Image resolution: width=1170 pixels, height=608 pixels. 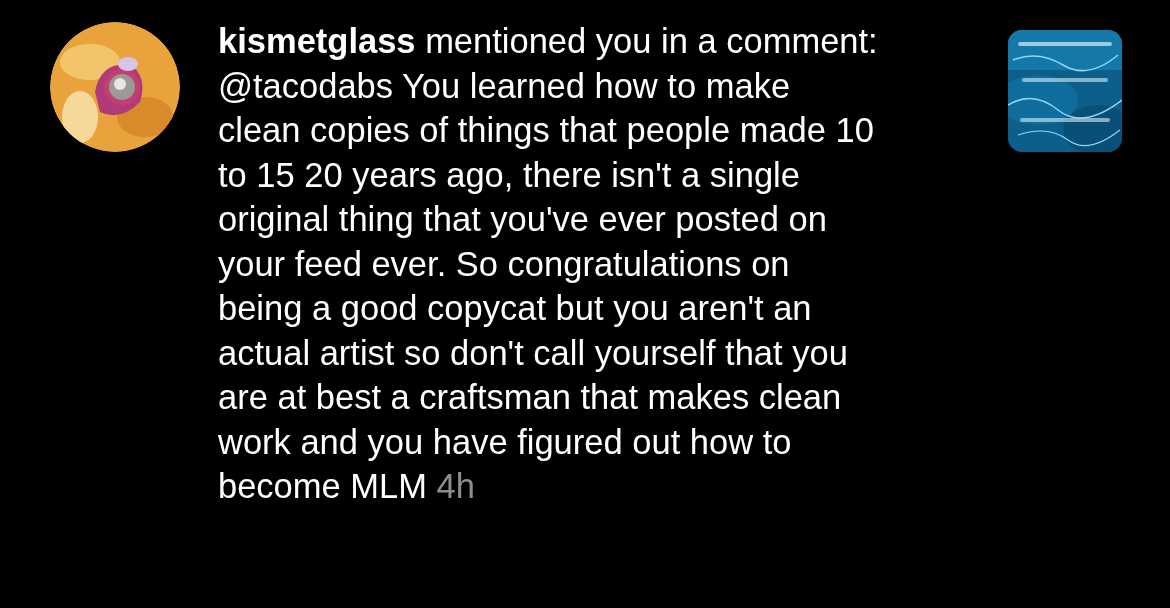 What do you see at coordinates (455, 486) in the screenshot?
I see `timestamp: 4h` at bounding box center [455, 486].